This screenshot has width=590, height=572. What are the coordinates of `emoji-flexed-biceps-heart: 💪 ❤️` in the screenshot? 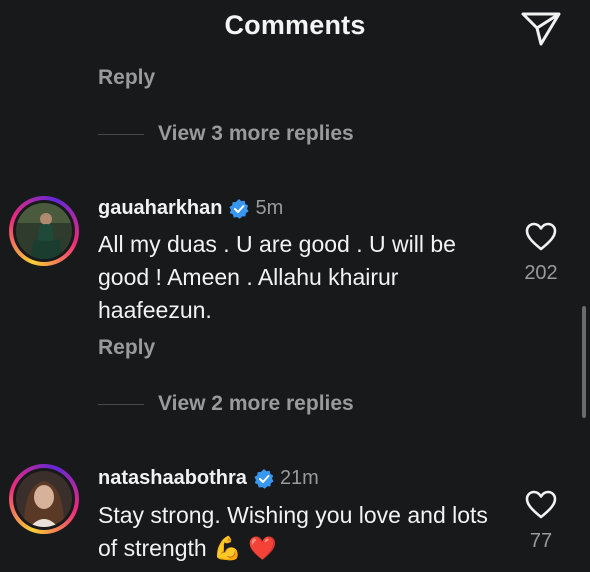 It's located at (245, 548).